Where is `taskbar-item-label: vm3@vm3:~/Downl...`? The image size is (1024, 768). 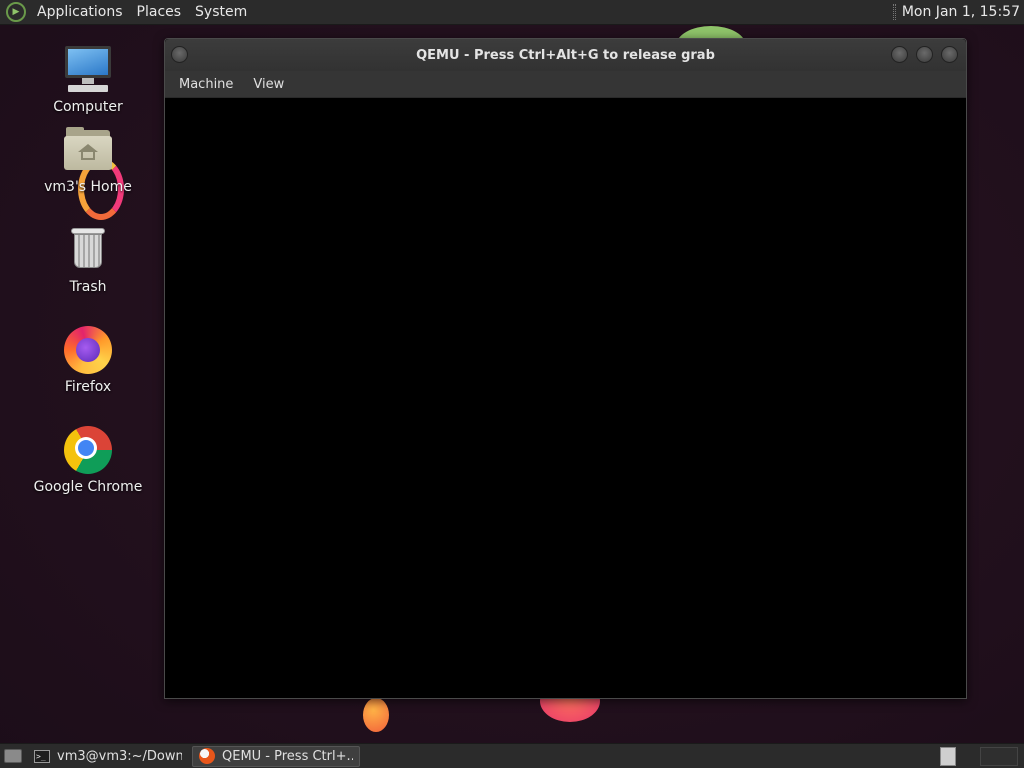 taskbar-item-label: vm3@vm3:~/Downl... is located at coordinates (119, 756).